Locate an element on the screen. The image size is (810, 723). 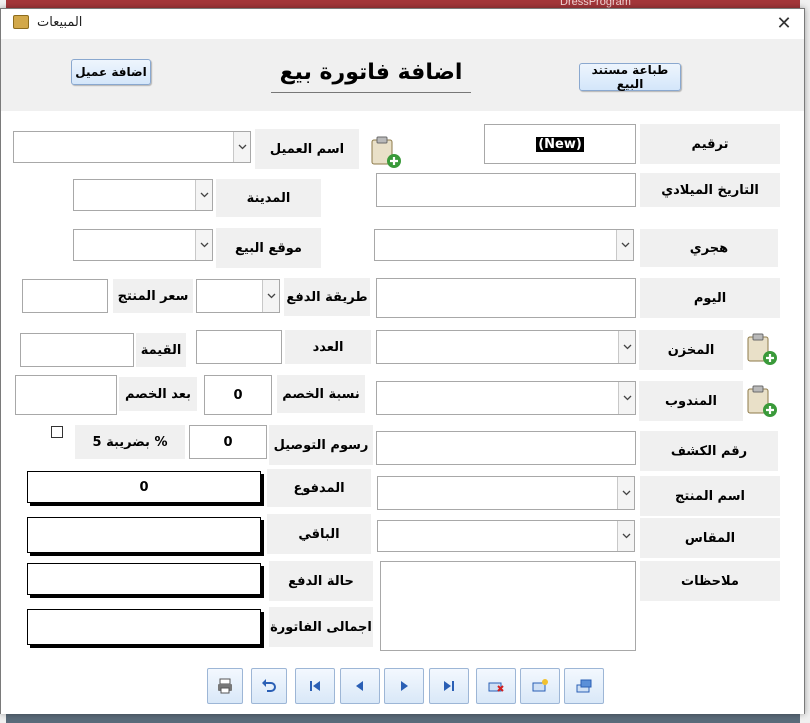
day-input is located at coordinates (506, 298).